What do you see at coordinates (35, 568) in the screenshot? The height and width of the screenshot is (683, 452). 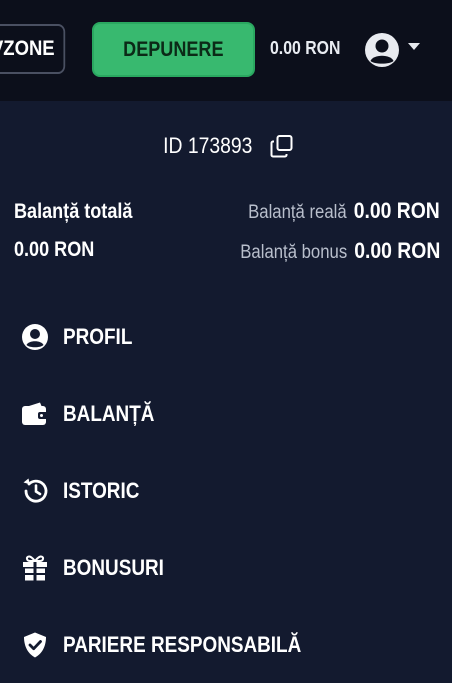 I see `gift-icon` at bounding box center [35, 568].